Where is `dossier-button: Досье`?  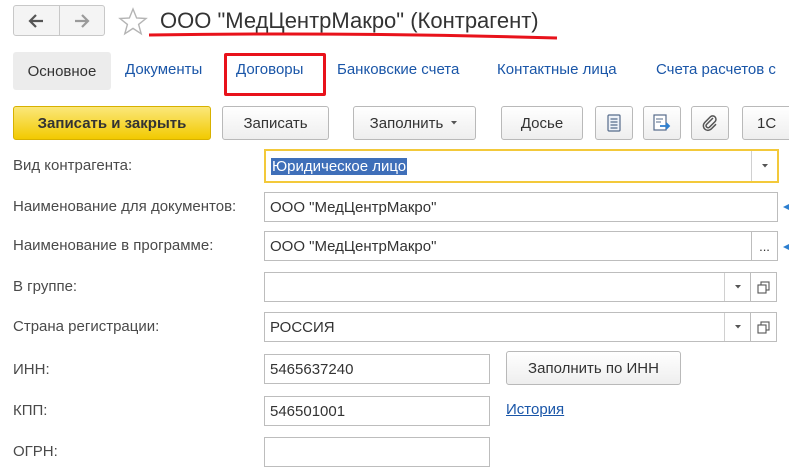 dossier-button: Досье is located at coordinates (542, 123).